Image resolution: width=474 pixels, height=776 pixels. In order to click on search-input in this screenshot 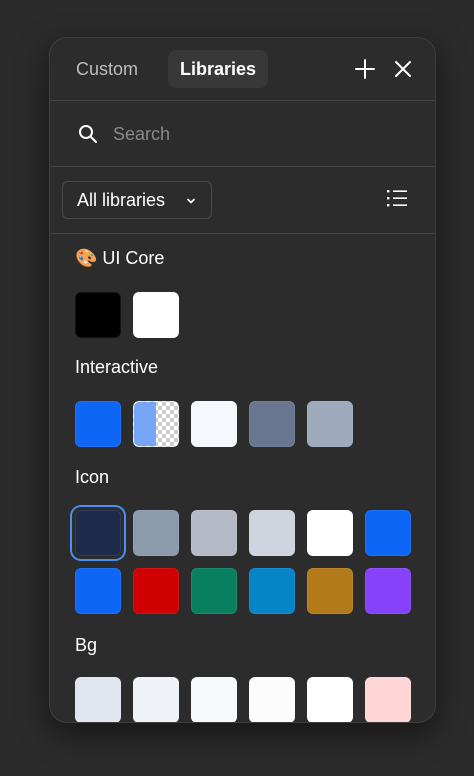, I will do `click(253, 134)`.